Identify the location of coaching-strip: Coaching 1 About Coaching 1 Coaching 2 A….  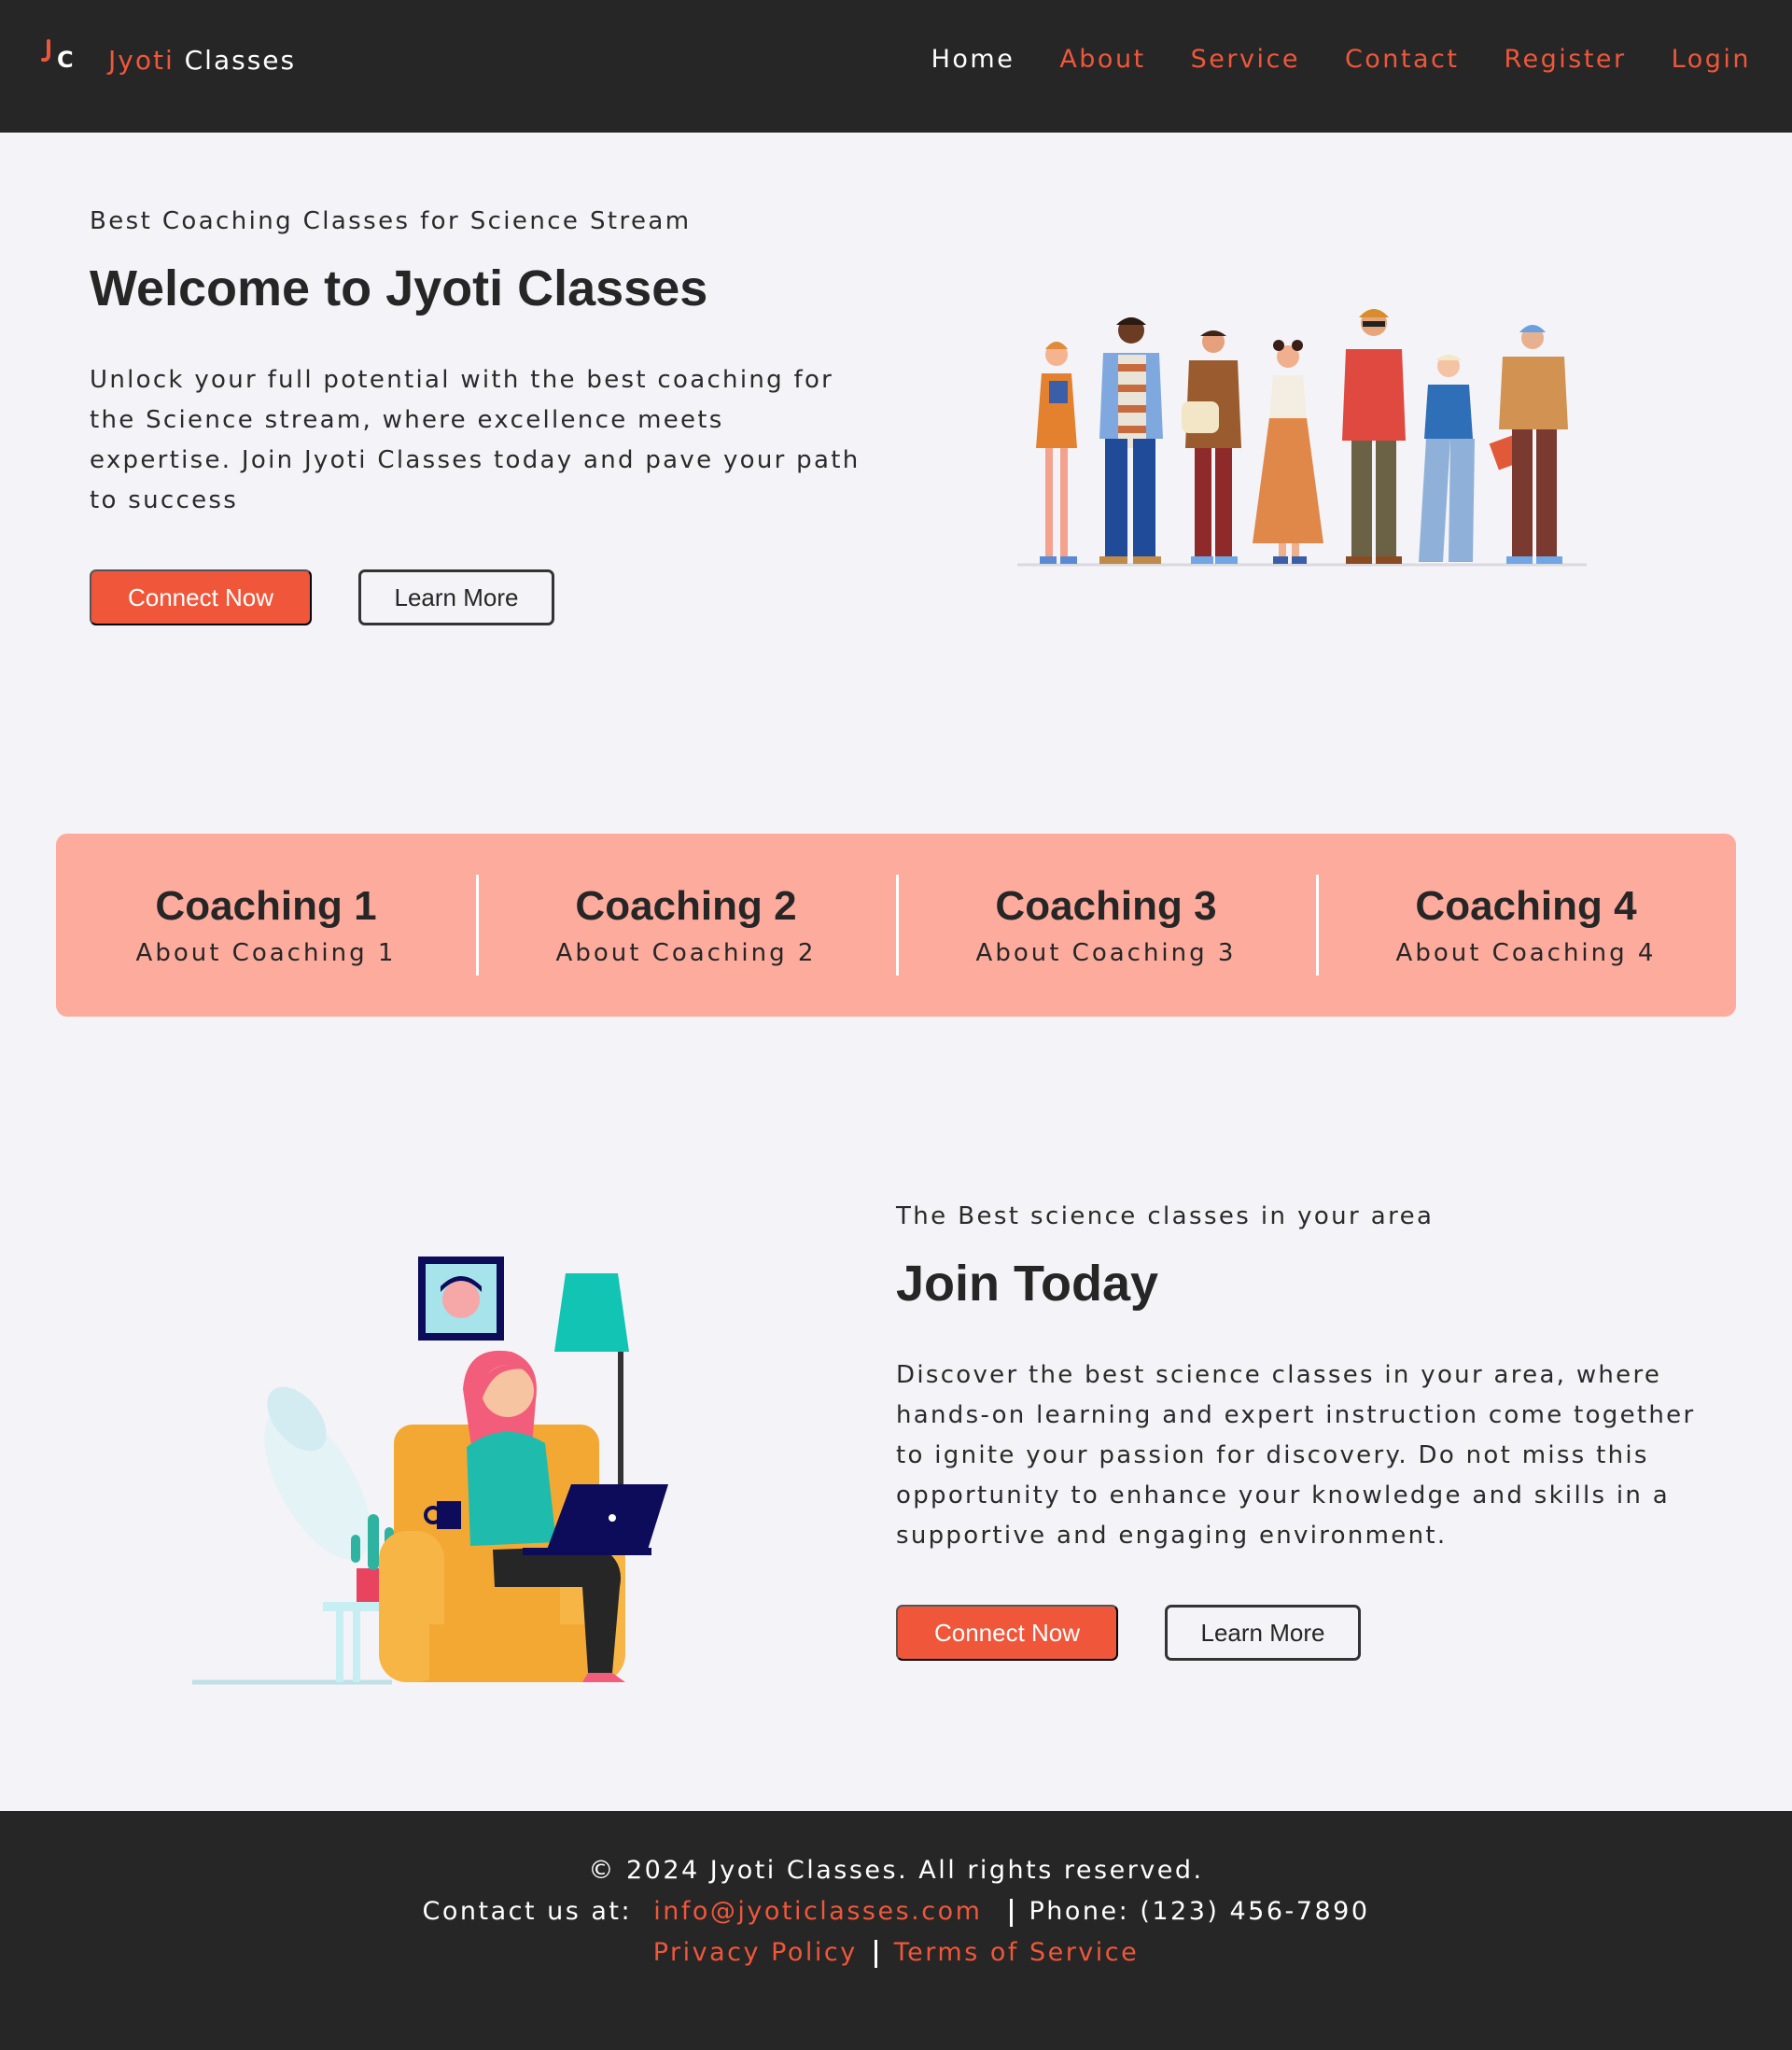
(896, 925).